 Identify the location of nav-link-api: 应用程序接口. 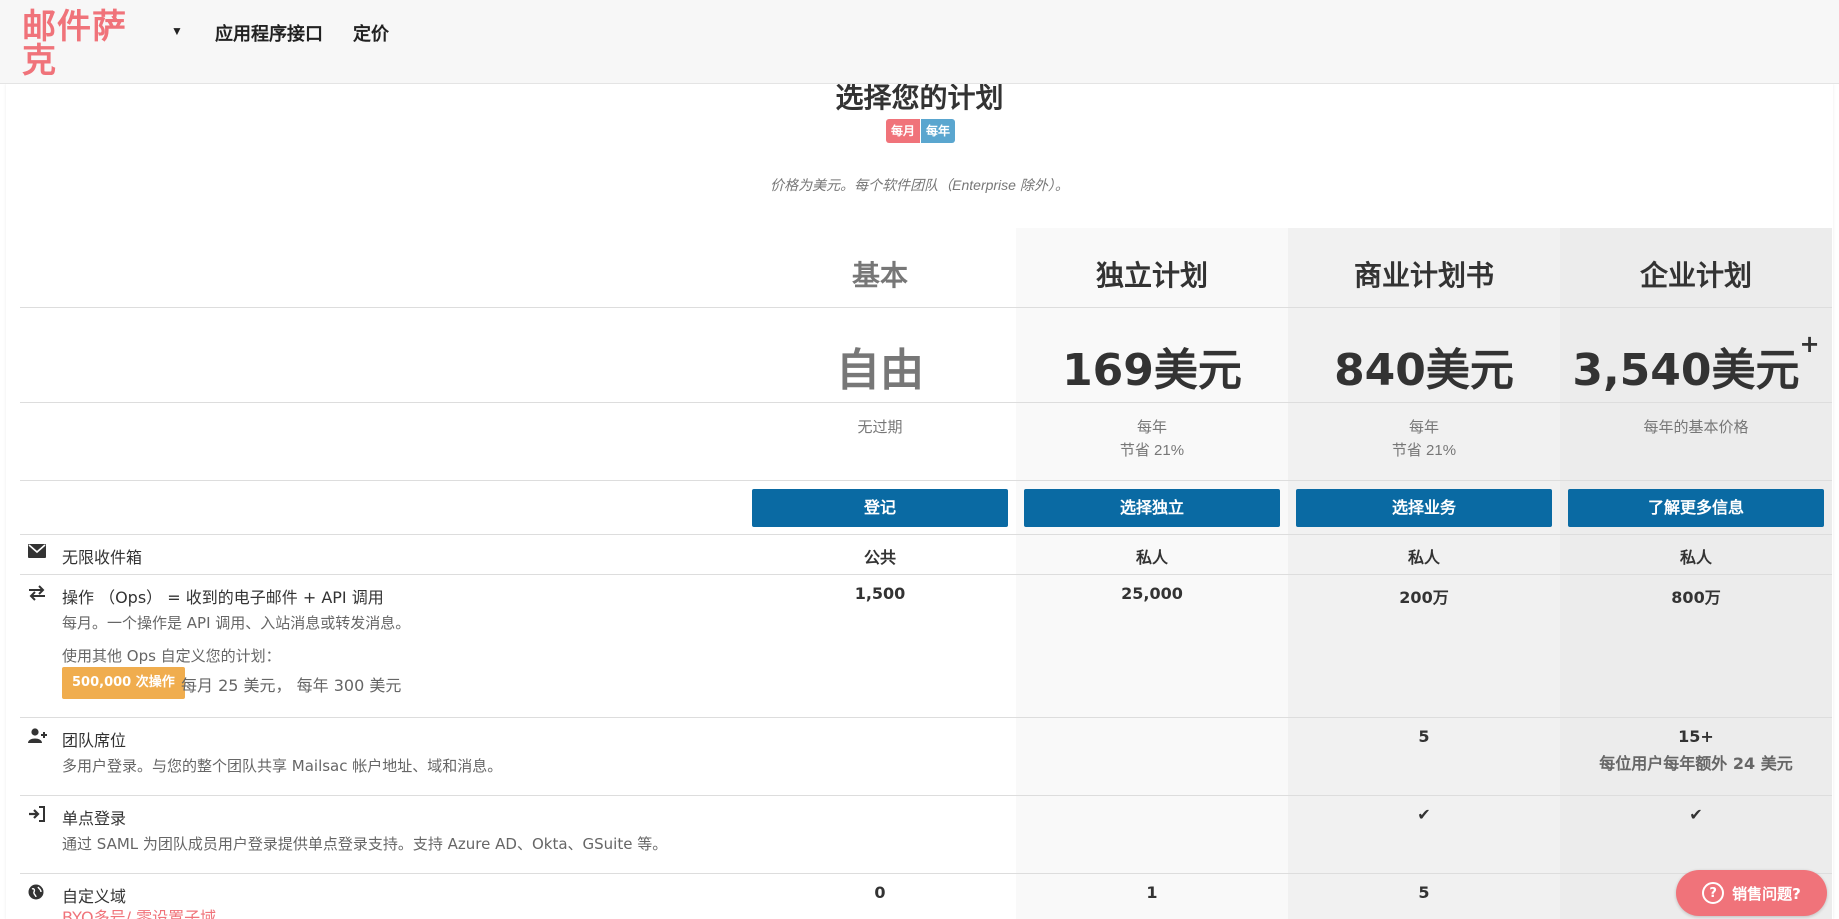
(269, 33).